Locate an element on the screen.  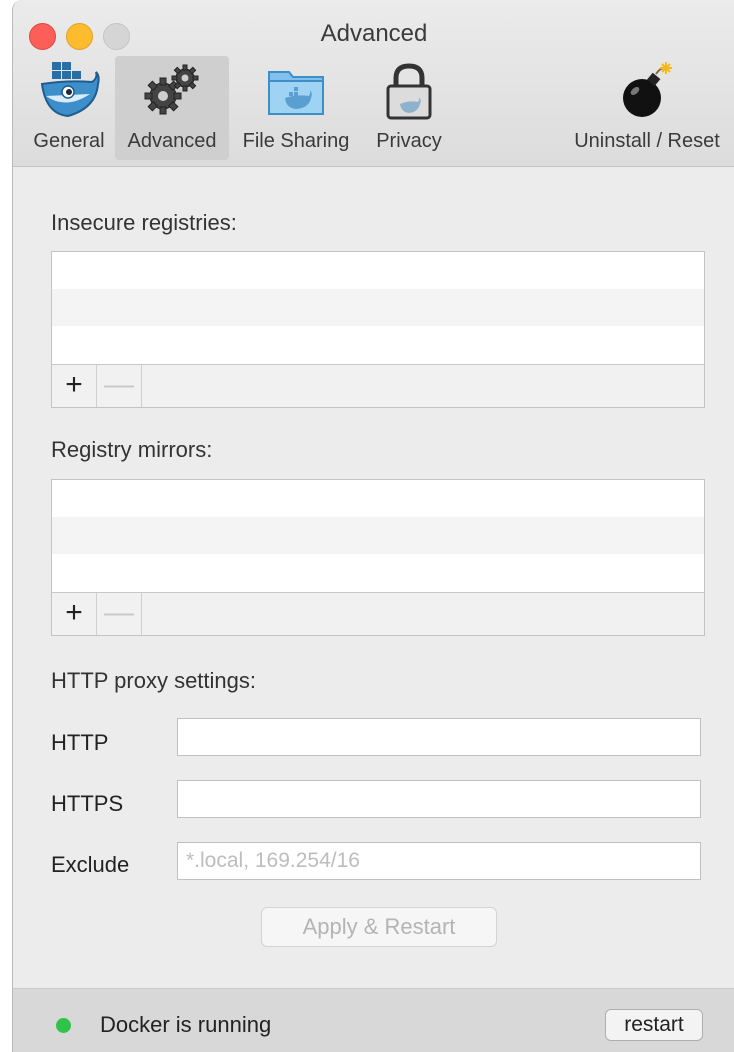
folder-icon is located at coordinates (296, 93).